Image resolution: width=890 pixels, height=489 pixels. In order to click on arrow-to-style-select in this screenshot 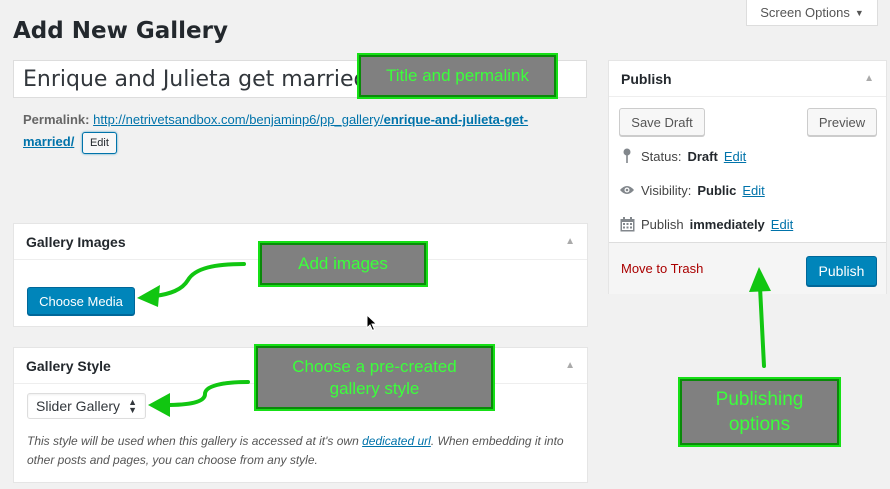, I will do `click(206, 393)`.